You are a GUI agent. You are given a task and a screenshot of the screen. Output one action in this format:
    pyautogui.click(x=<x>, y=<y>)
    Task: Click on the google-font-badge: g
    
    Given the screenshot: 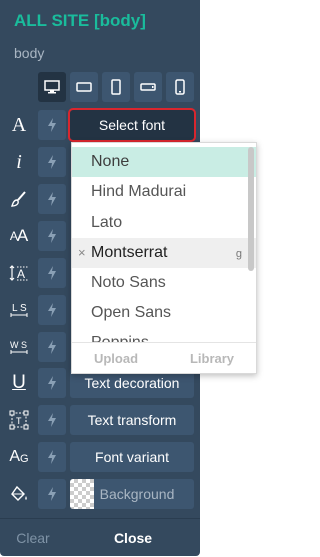 What is the action you would take?
    pyautogui.click(x=238, y=254)
    